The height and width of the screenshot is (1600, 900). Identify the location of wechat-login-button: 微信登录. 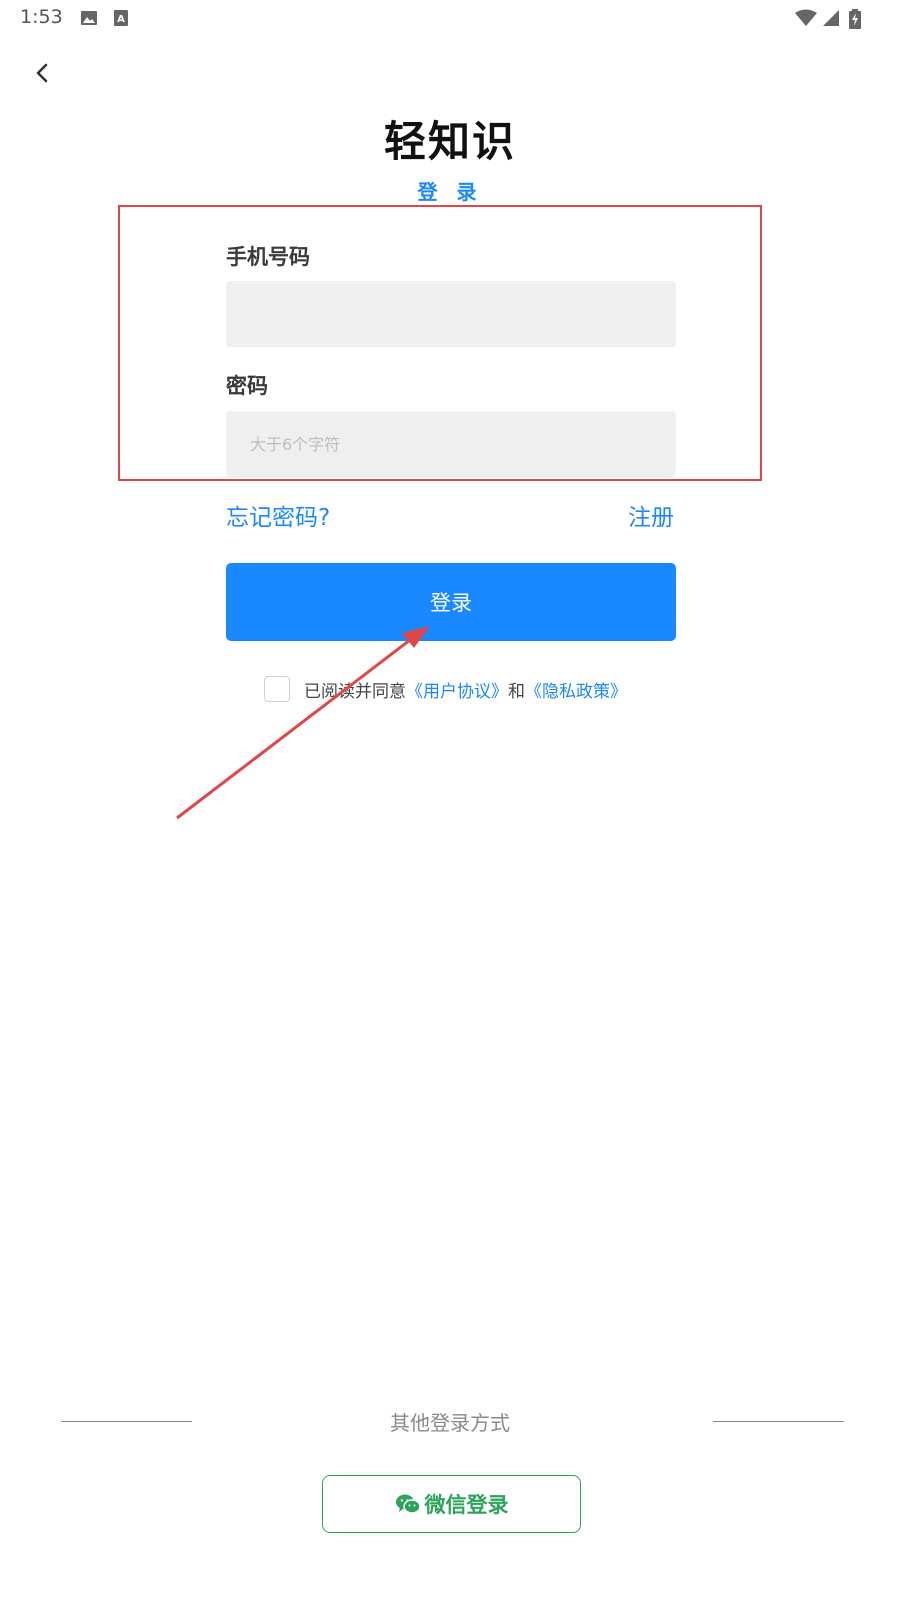
(451, 1504).